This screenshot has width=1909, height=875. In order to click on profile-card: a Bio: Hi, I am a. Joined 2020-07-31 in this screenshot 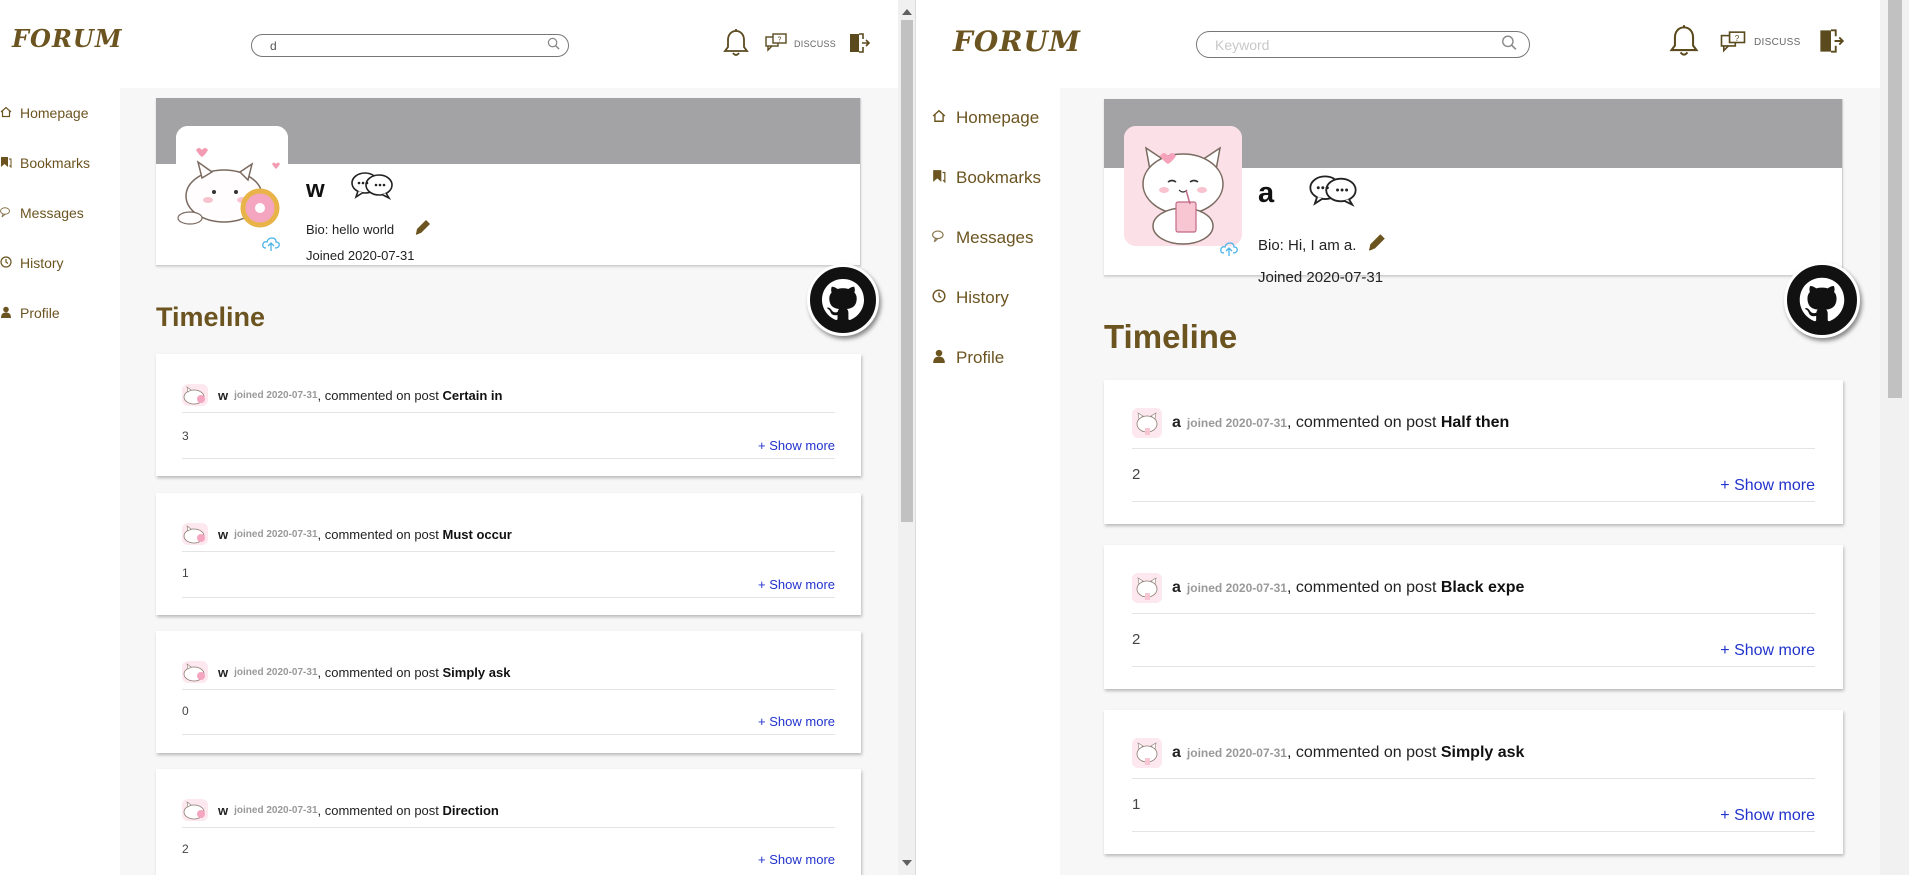, I will do `click(1473, 192)`.